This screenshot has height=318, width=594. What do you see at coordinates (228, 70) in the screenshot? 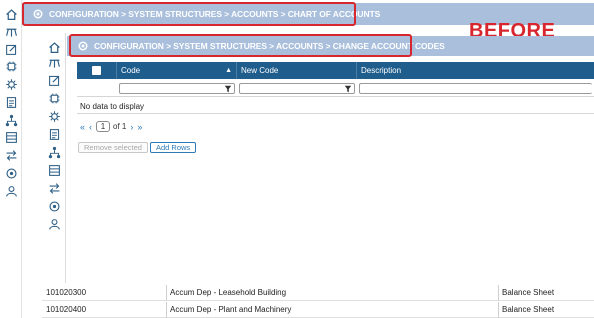
I see `sort-asc-icon: ▲` at bounding box center [228, 70].